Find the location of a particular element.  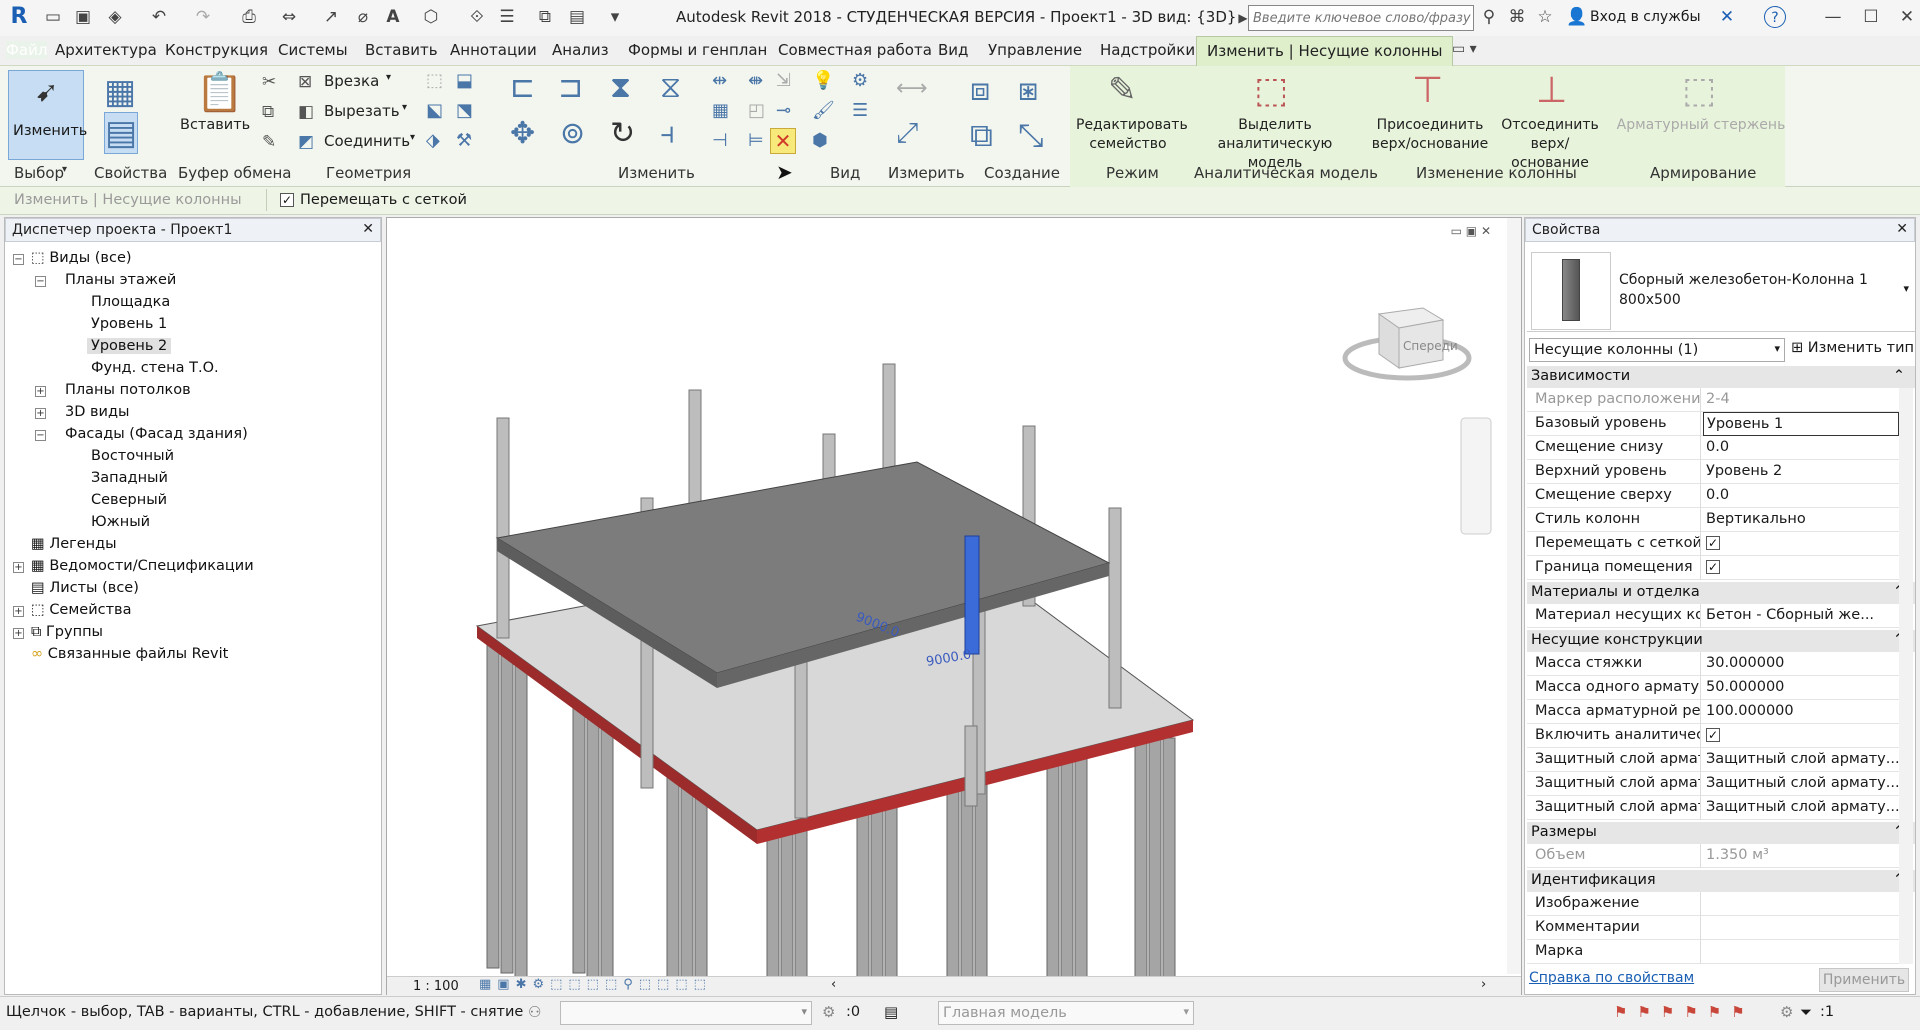

revit-logo-icon: R is located at coordinates (19, 17).